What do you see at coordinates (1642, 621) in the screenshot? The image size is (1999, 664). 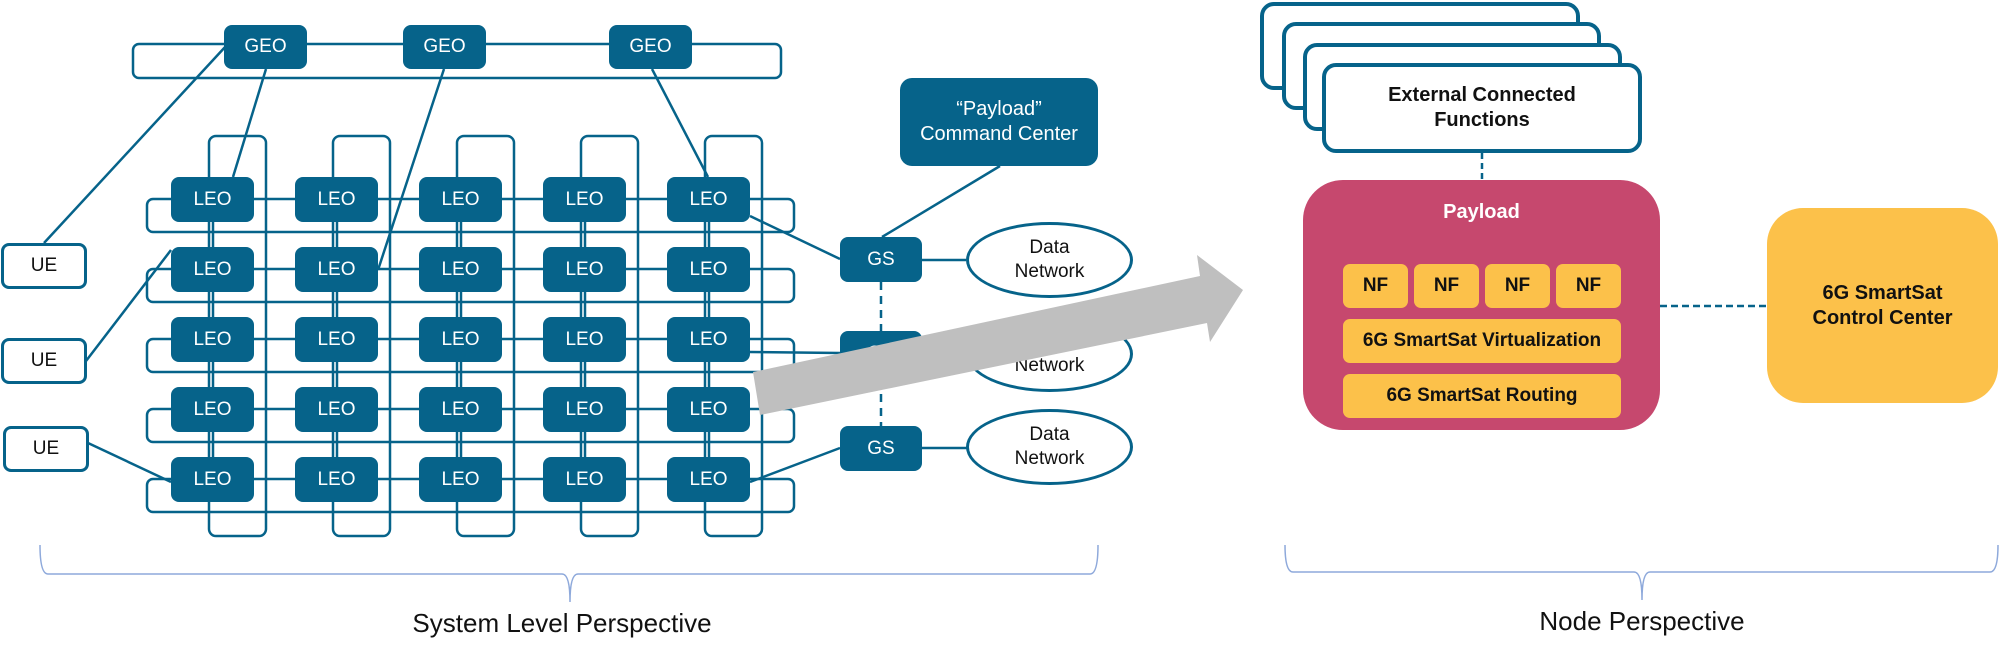 I see `node-perspective-caption: Node Perspective` at bounding box center [1642, 621].